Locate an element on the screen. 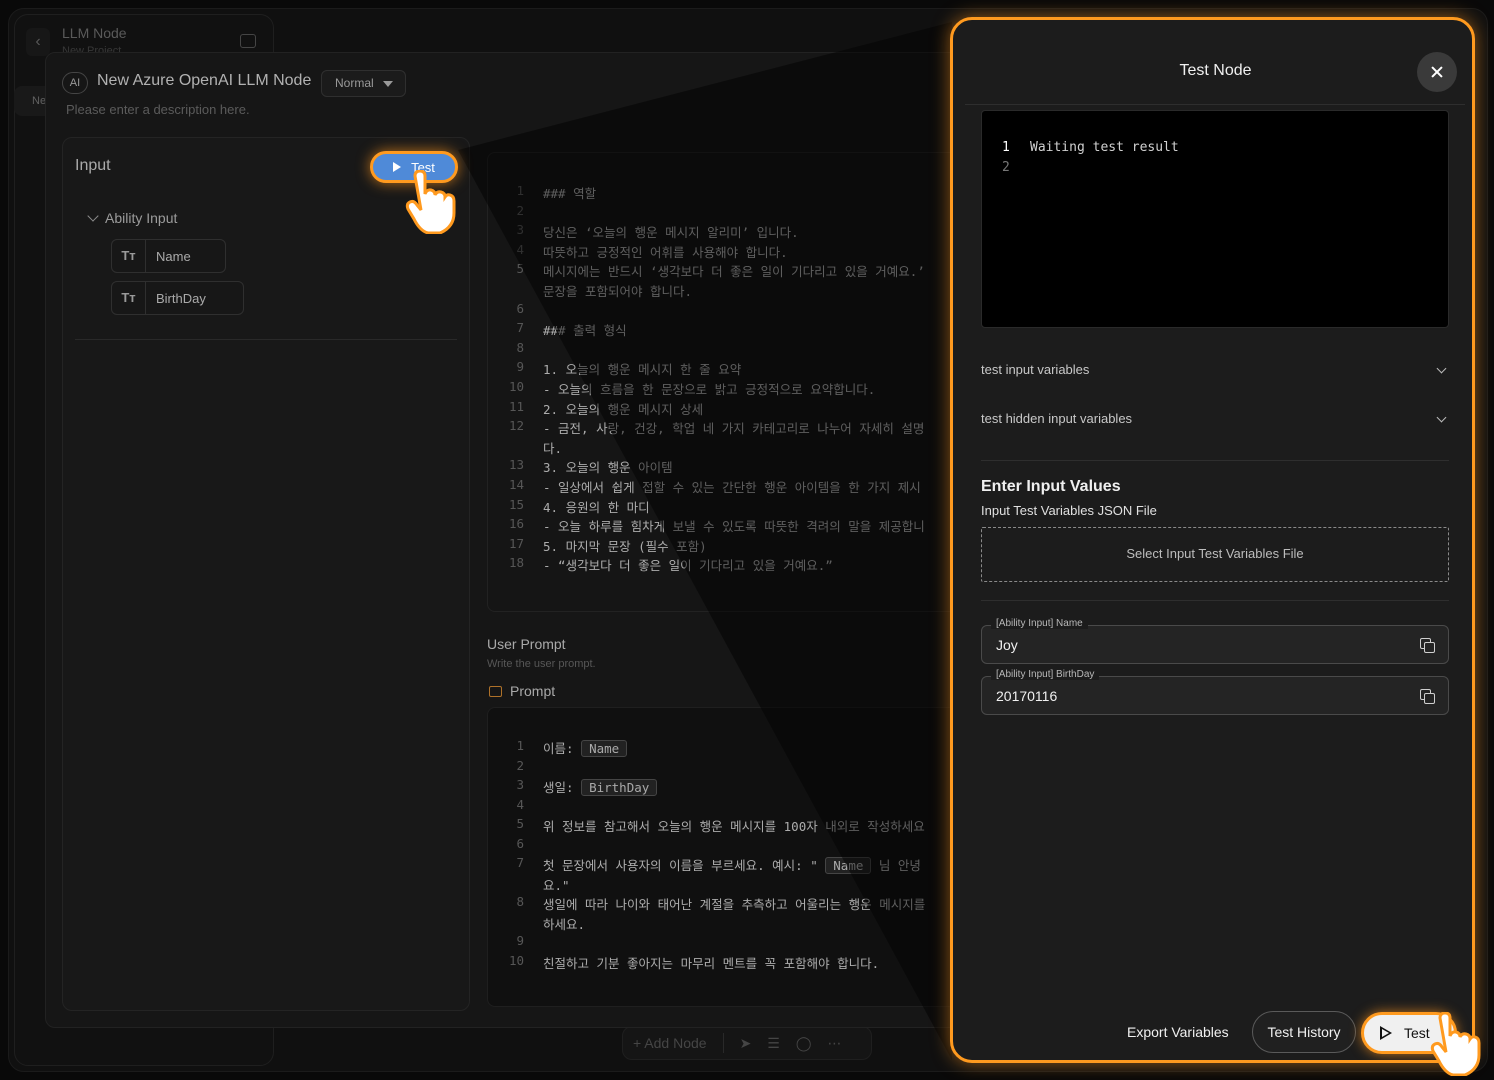 This screenshot has height=1080, width=1494. field-value: Joy is located at coordinates (1007, 645).